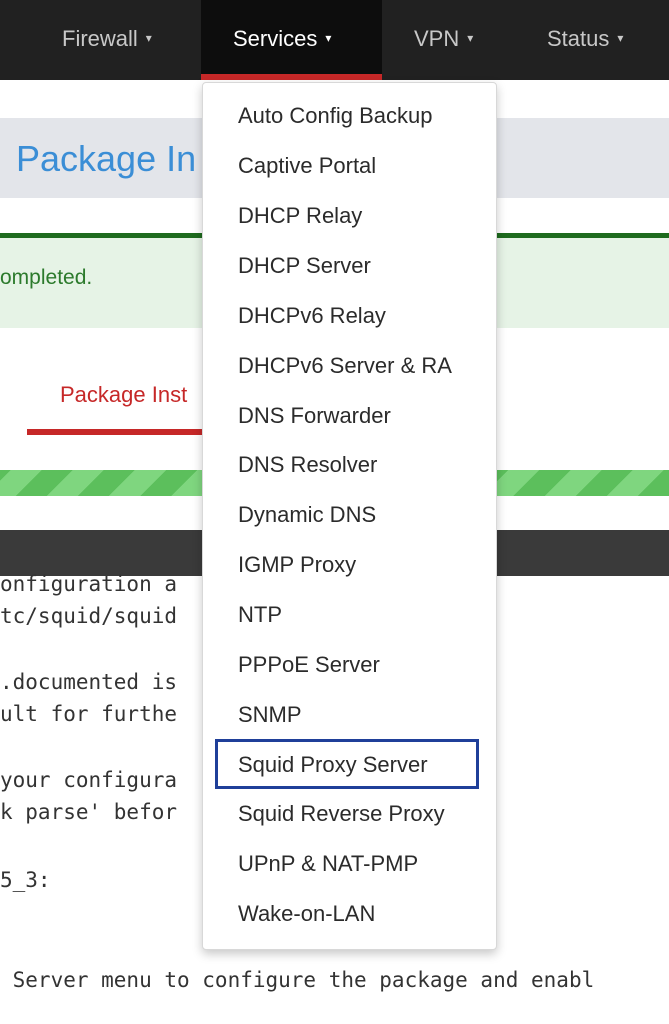 The width and height of the screenshot is (669, 1024). I want to click on console-line: ult for furthe, so click(89, 714).